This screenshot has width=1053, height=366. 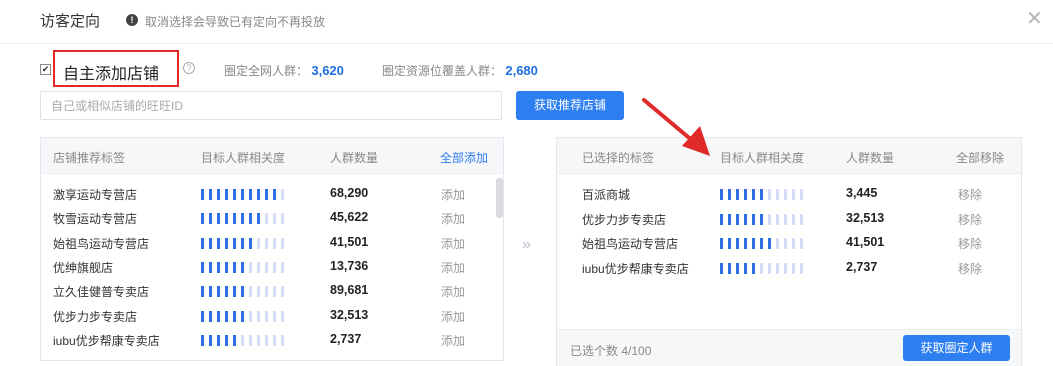 What do you see at coordinates (789, 347) in the screenshot?
I see `selected-tags-footer: 已选个数 4/100 获取圈定人群` at bounding box center [789, 347].